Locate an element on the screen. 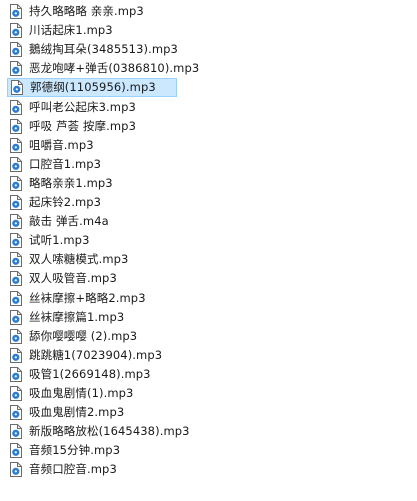  file-name: 川话起床1.mp3 is located at coordinates (71, 30).